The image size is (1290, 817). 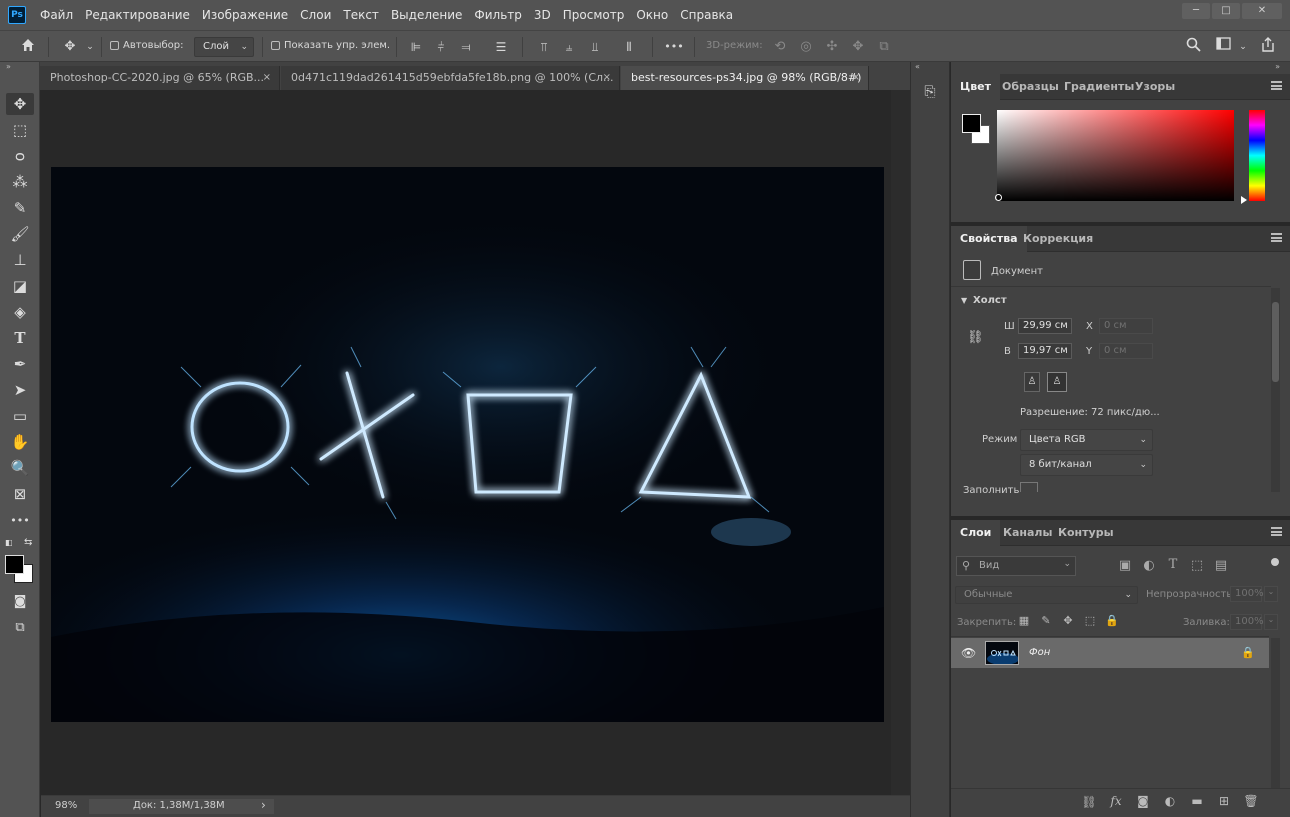 I want to click on foreground-color-swatch, so click(x=14, y=564).